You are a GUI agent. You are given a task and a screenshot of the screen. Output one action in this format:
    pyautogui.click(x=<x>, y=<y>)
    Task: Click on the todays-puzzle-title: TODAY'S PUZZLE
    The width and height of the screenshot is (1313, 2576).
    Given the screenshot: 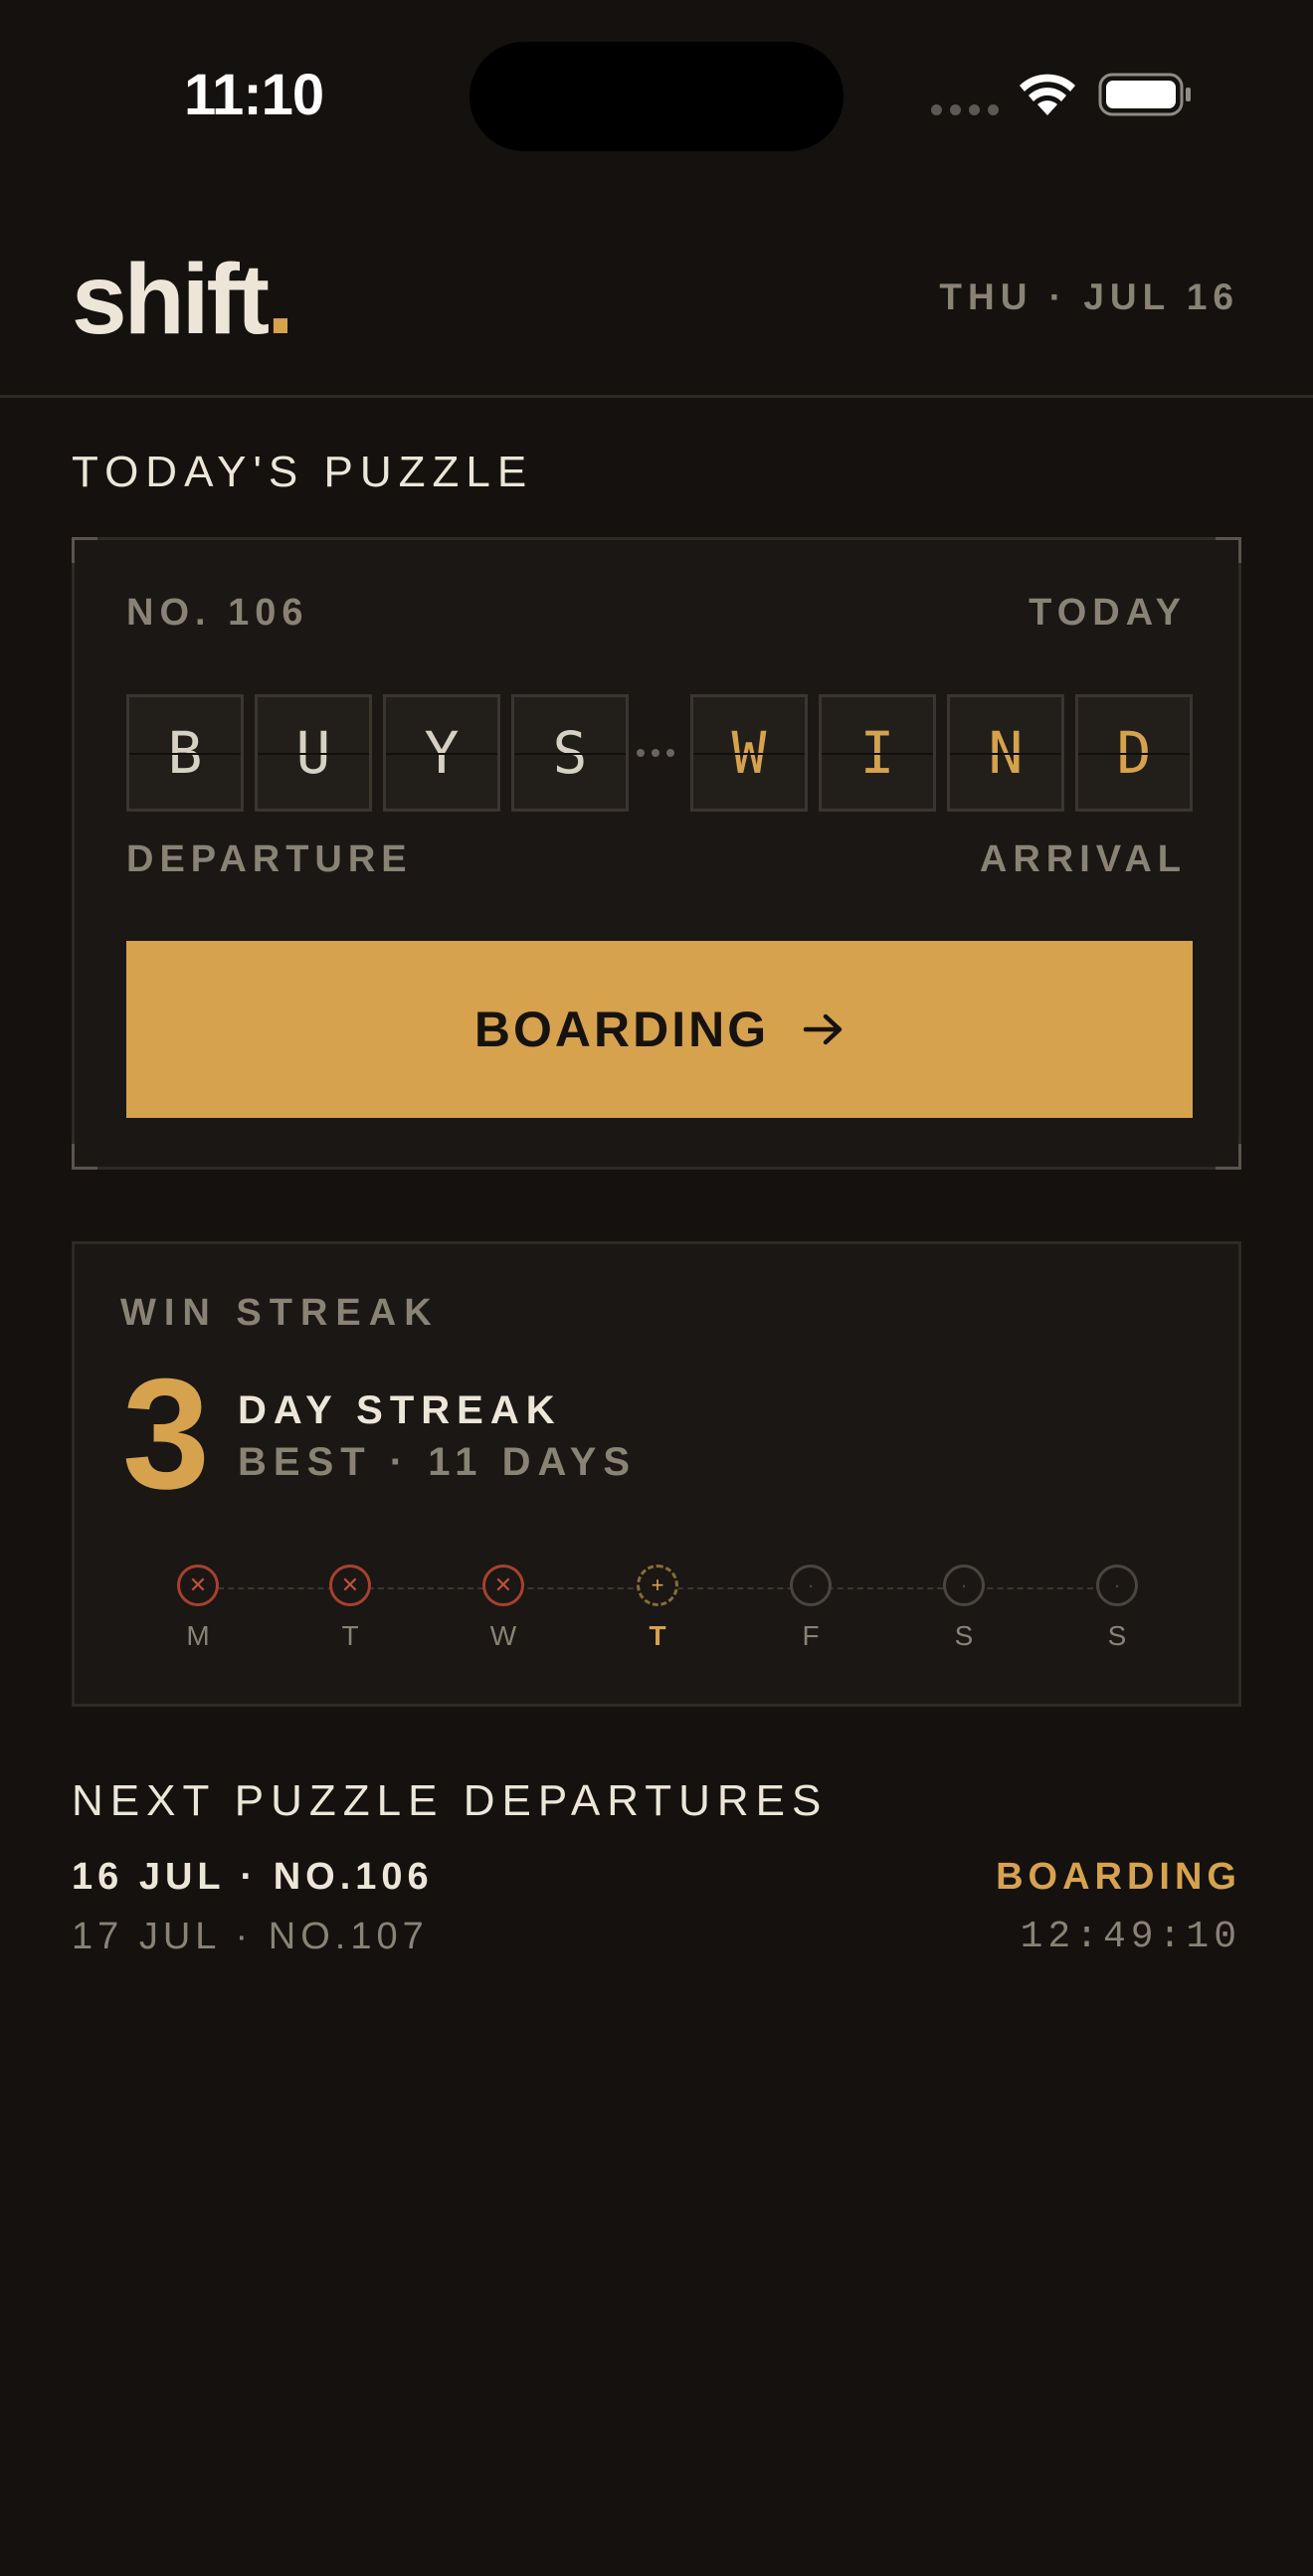 What is the action you would take?
    pyautogui.click(x=303, y=472)
    